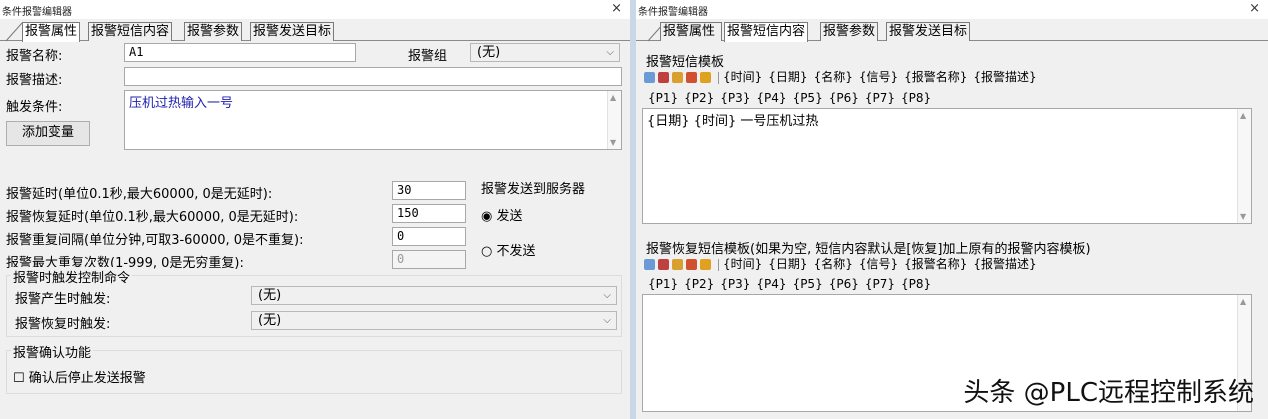 The image size is (1268, 419). I want to click on alarm-group-value: (无), so click(489, 52).